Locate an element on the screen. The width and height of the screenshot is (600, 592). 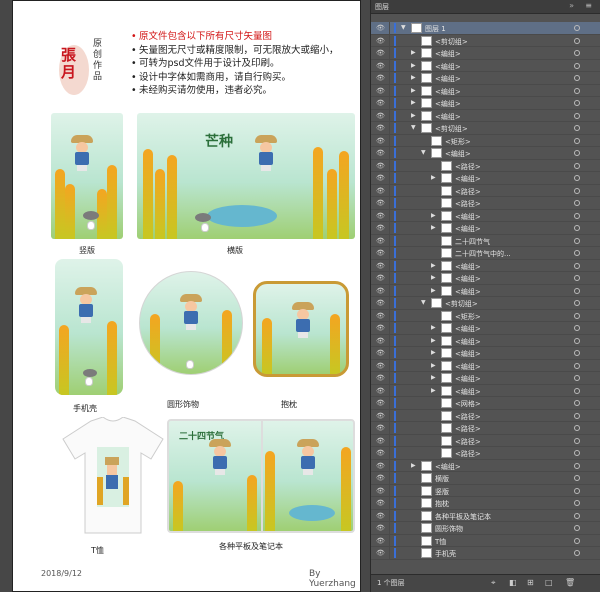
new-sublayer-icon: ⊞ is located at coordinates (530, 582).